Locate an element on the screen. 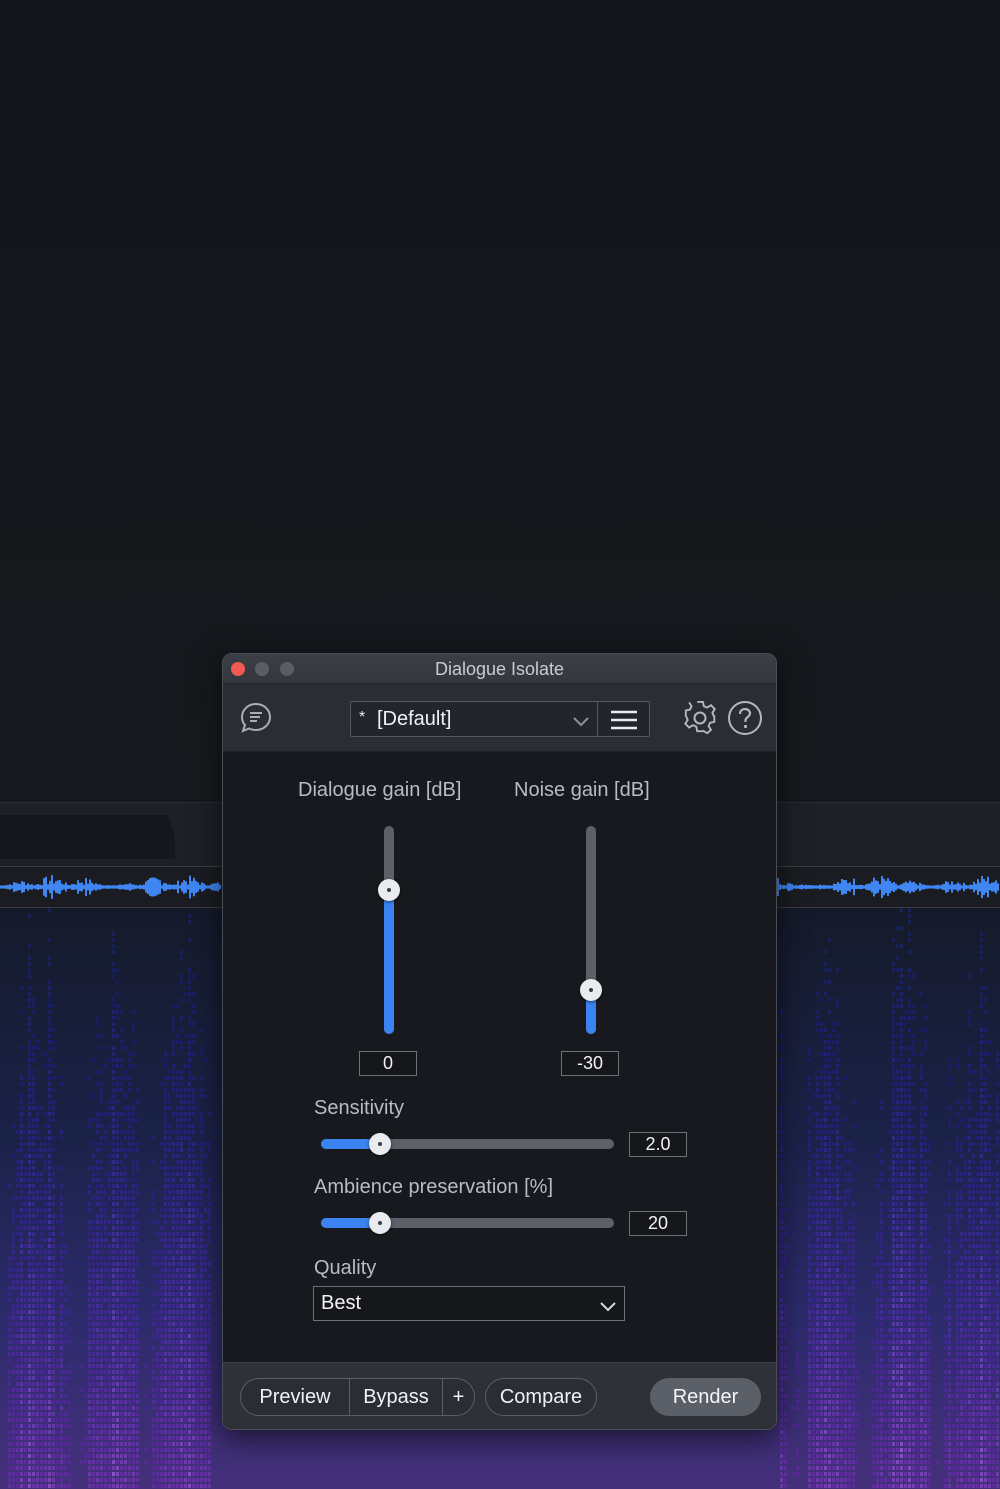 This screenshot has height=1489, width=1000. preset-name: [Default] is located at coordinates (414, 719).